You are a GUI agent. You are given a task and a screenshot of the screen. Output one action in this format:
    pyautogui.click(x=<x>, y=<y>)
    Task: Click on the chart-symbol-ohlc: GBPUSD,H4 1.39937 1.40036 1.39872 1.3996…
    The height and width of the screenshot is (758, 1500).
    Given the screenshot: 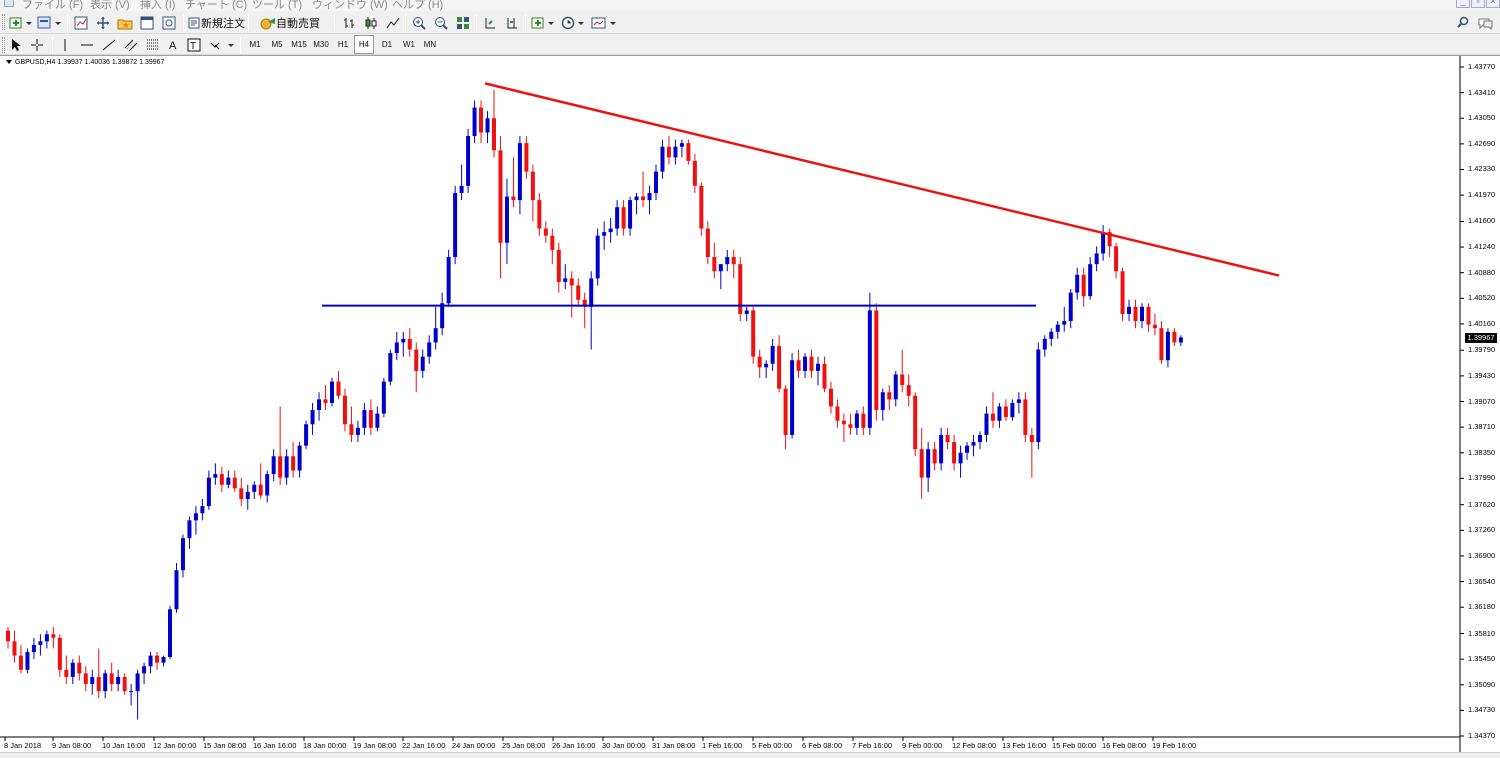 What is the action you would take?
    pyautogui.click(x=90, y=62)
    